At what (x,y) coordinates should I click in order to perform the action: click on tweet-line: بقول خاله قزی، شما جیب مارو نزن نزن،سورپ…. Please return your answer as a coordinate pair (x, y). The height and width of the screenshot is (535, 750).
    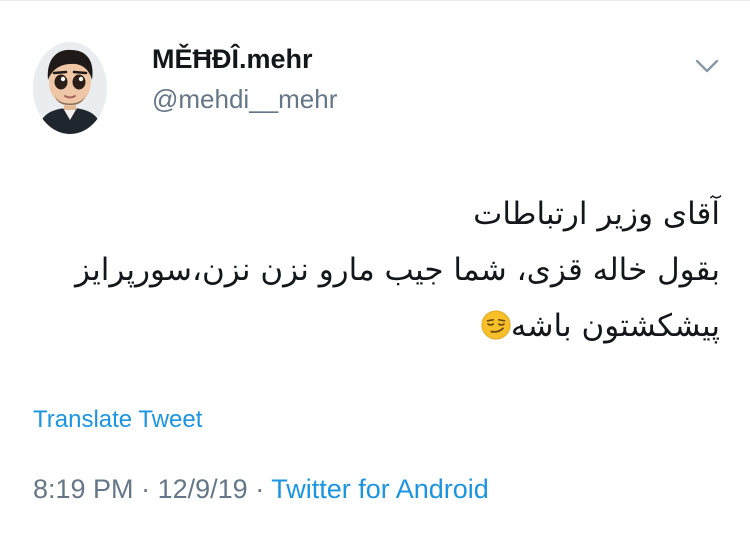
    Looking at the image, I should click on (397, 270).